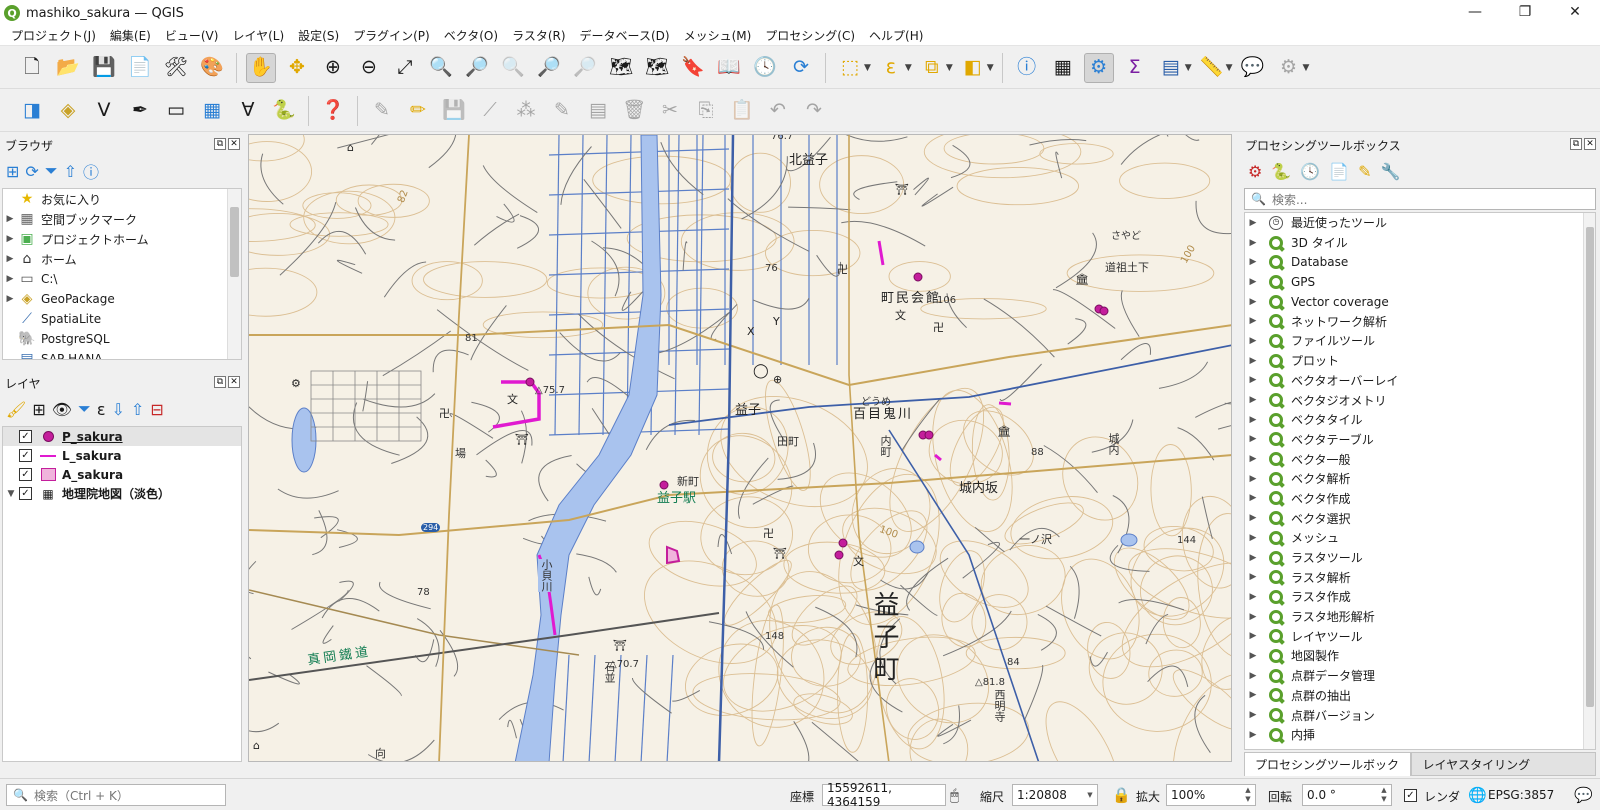 The width and height of the screenshot is (1600, 810). Describe the element at coordinates (742, 111) in the screenshot. I see `paste-features-icon: 📋` at that location.